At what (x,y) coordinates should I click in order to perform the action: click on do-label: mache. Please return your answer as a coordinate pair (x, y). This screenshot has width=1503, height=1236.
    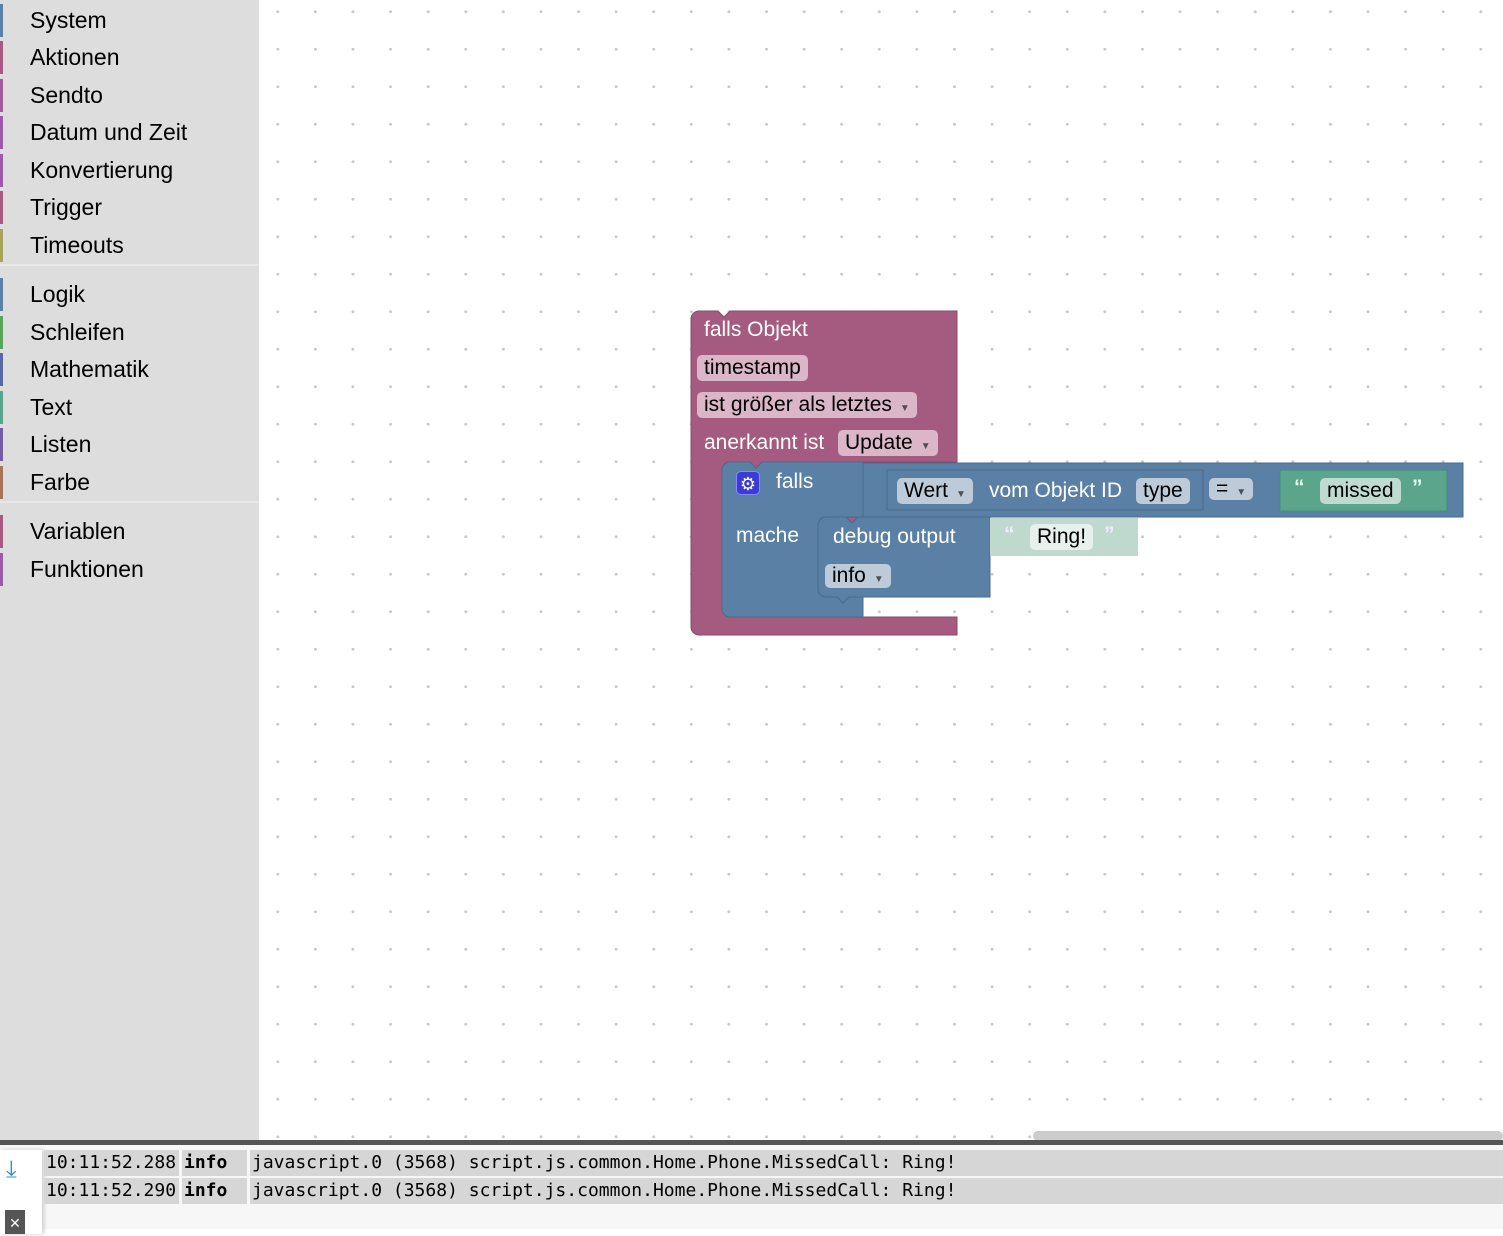
    Looking at the image, I should click on (768, 535).